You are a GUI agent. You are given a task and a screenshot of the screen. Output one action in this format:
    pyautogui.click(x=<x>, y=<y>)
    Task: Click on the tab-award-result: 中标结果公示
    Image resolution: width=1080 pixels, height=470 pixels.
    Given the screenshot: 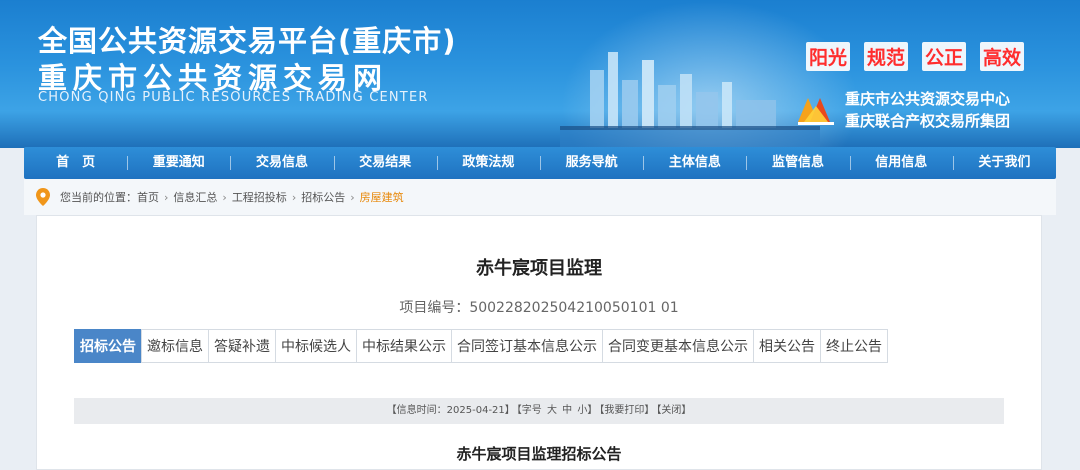 What is the action you would take?
    pyautogui.click(x=404, y=346)
    